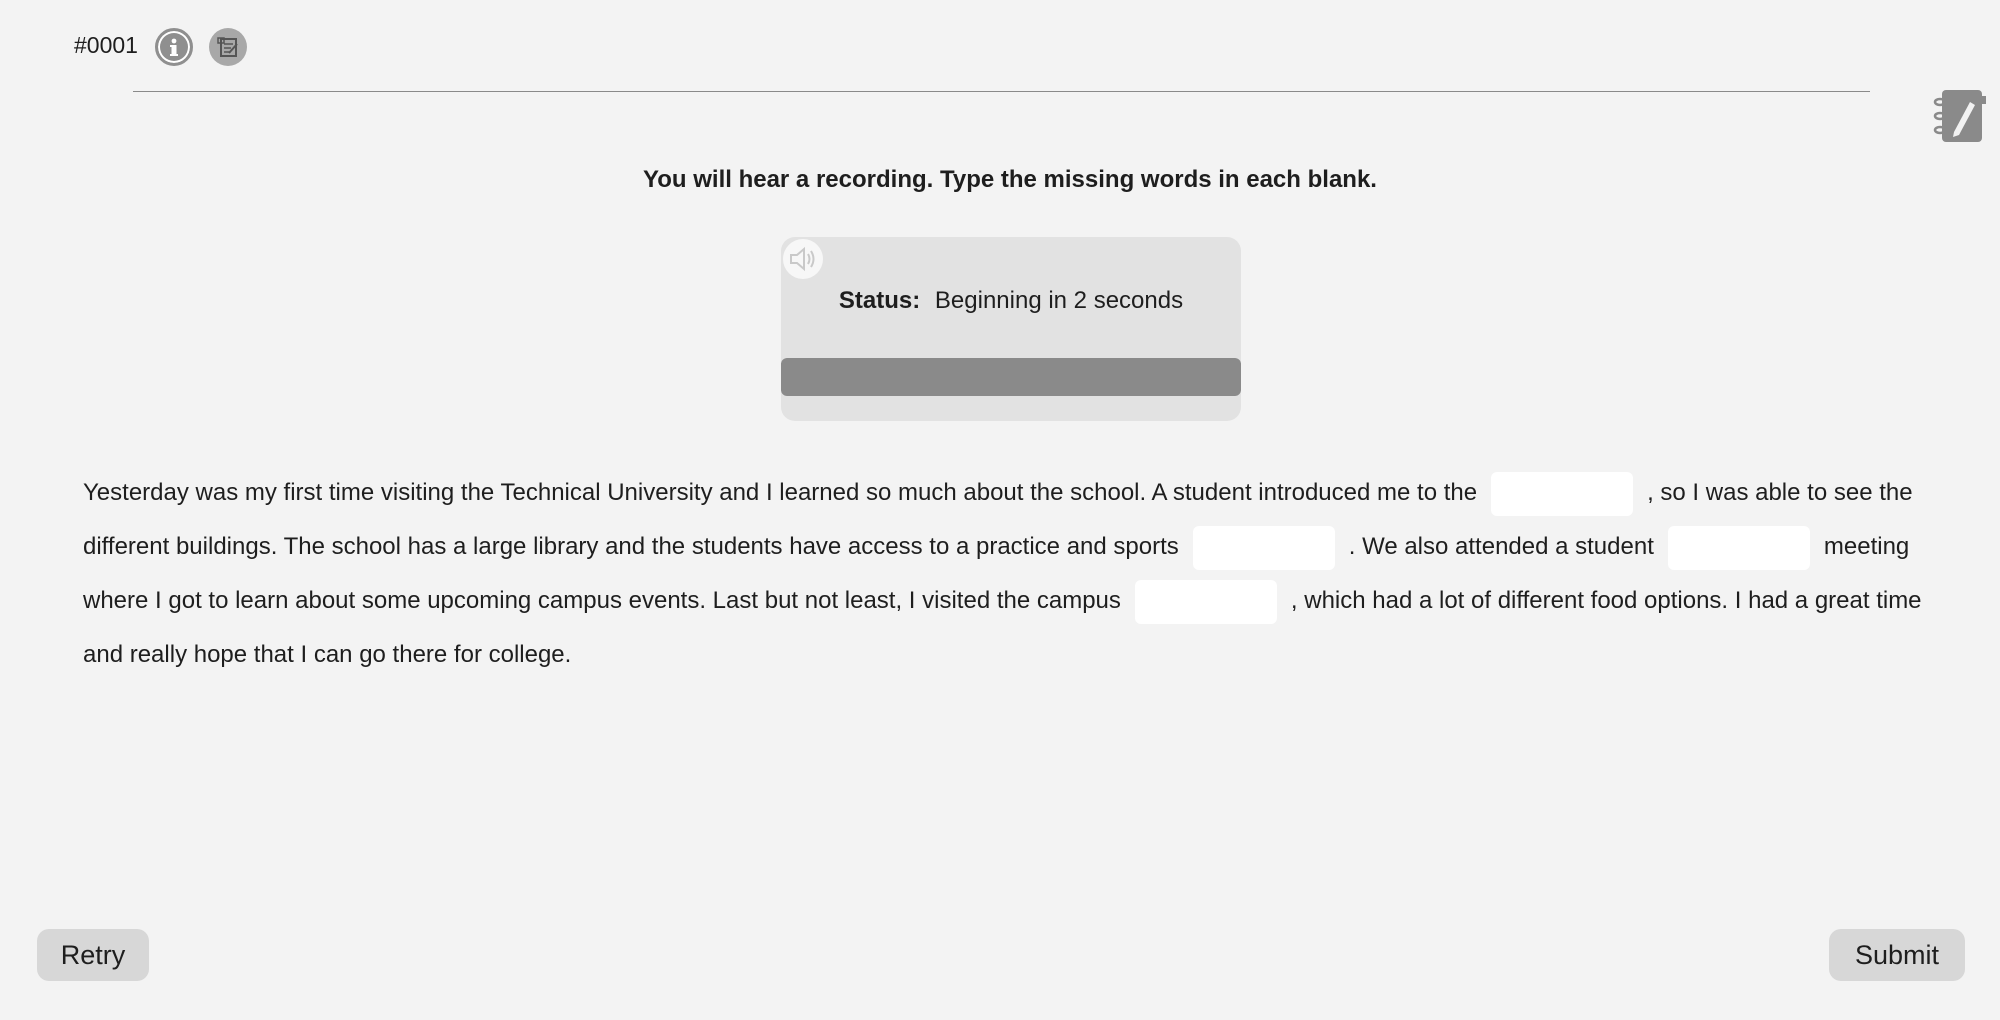 This screenshot has width=2000, height=1020. Describe the element at coordinates (106, 45) in the screenshot. I see `item-id: #0001` at that location.